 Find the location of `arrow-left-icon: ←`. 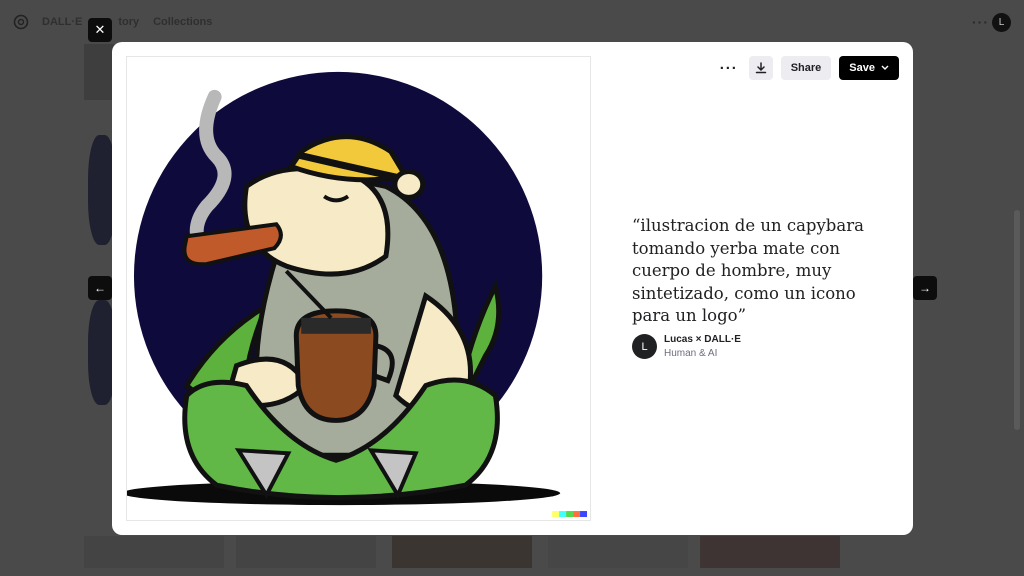

arrow-left-icon: ← is located at coordinates (100, 288).